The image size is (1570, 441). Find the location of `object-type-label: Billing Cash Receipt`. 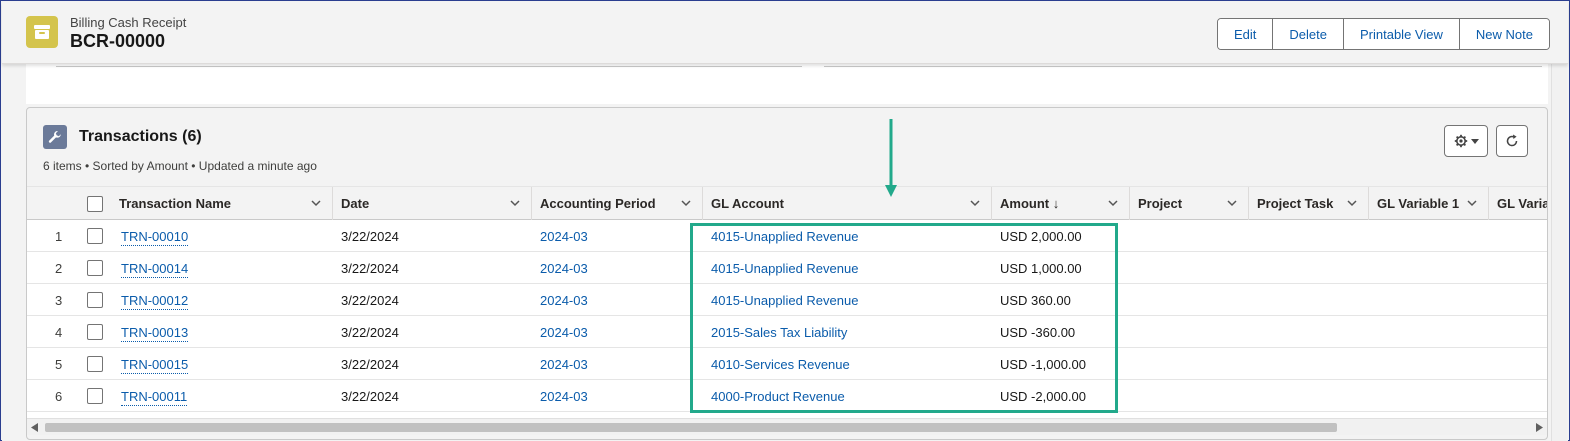

object-type-label: Billing Cash Receipt is located at coordinates (128, 22).